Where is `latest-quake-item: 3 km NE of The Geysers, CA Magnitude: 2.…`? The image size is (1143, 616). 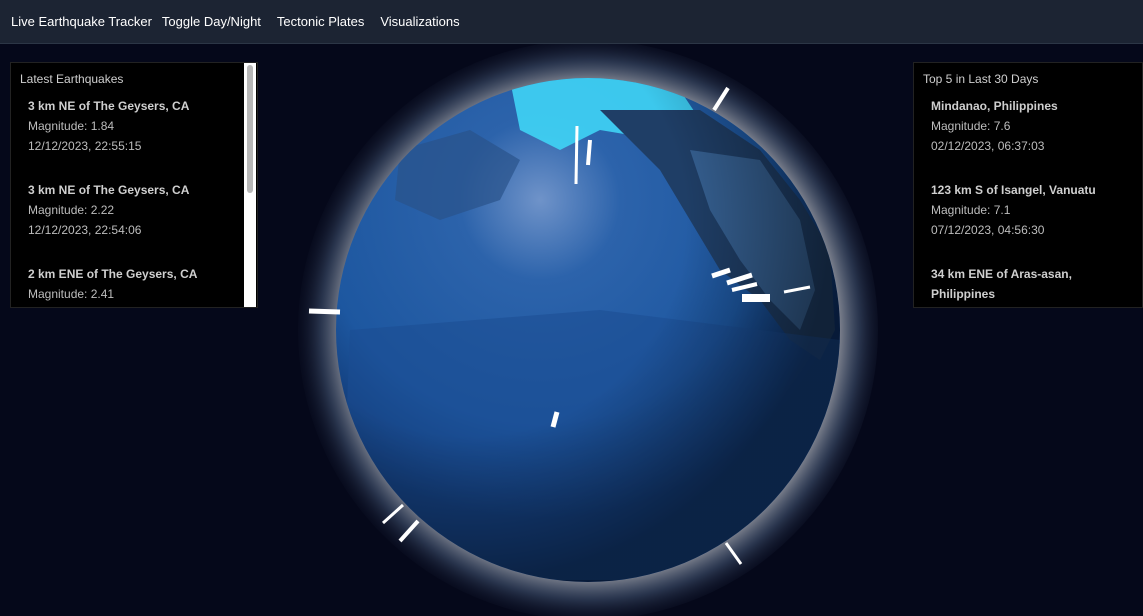 latest-quake-item: 3 km NE of The Geysers, CA Magnitude: 2.… is located at coordinates (108, 210).